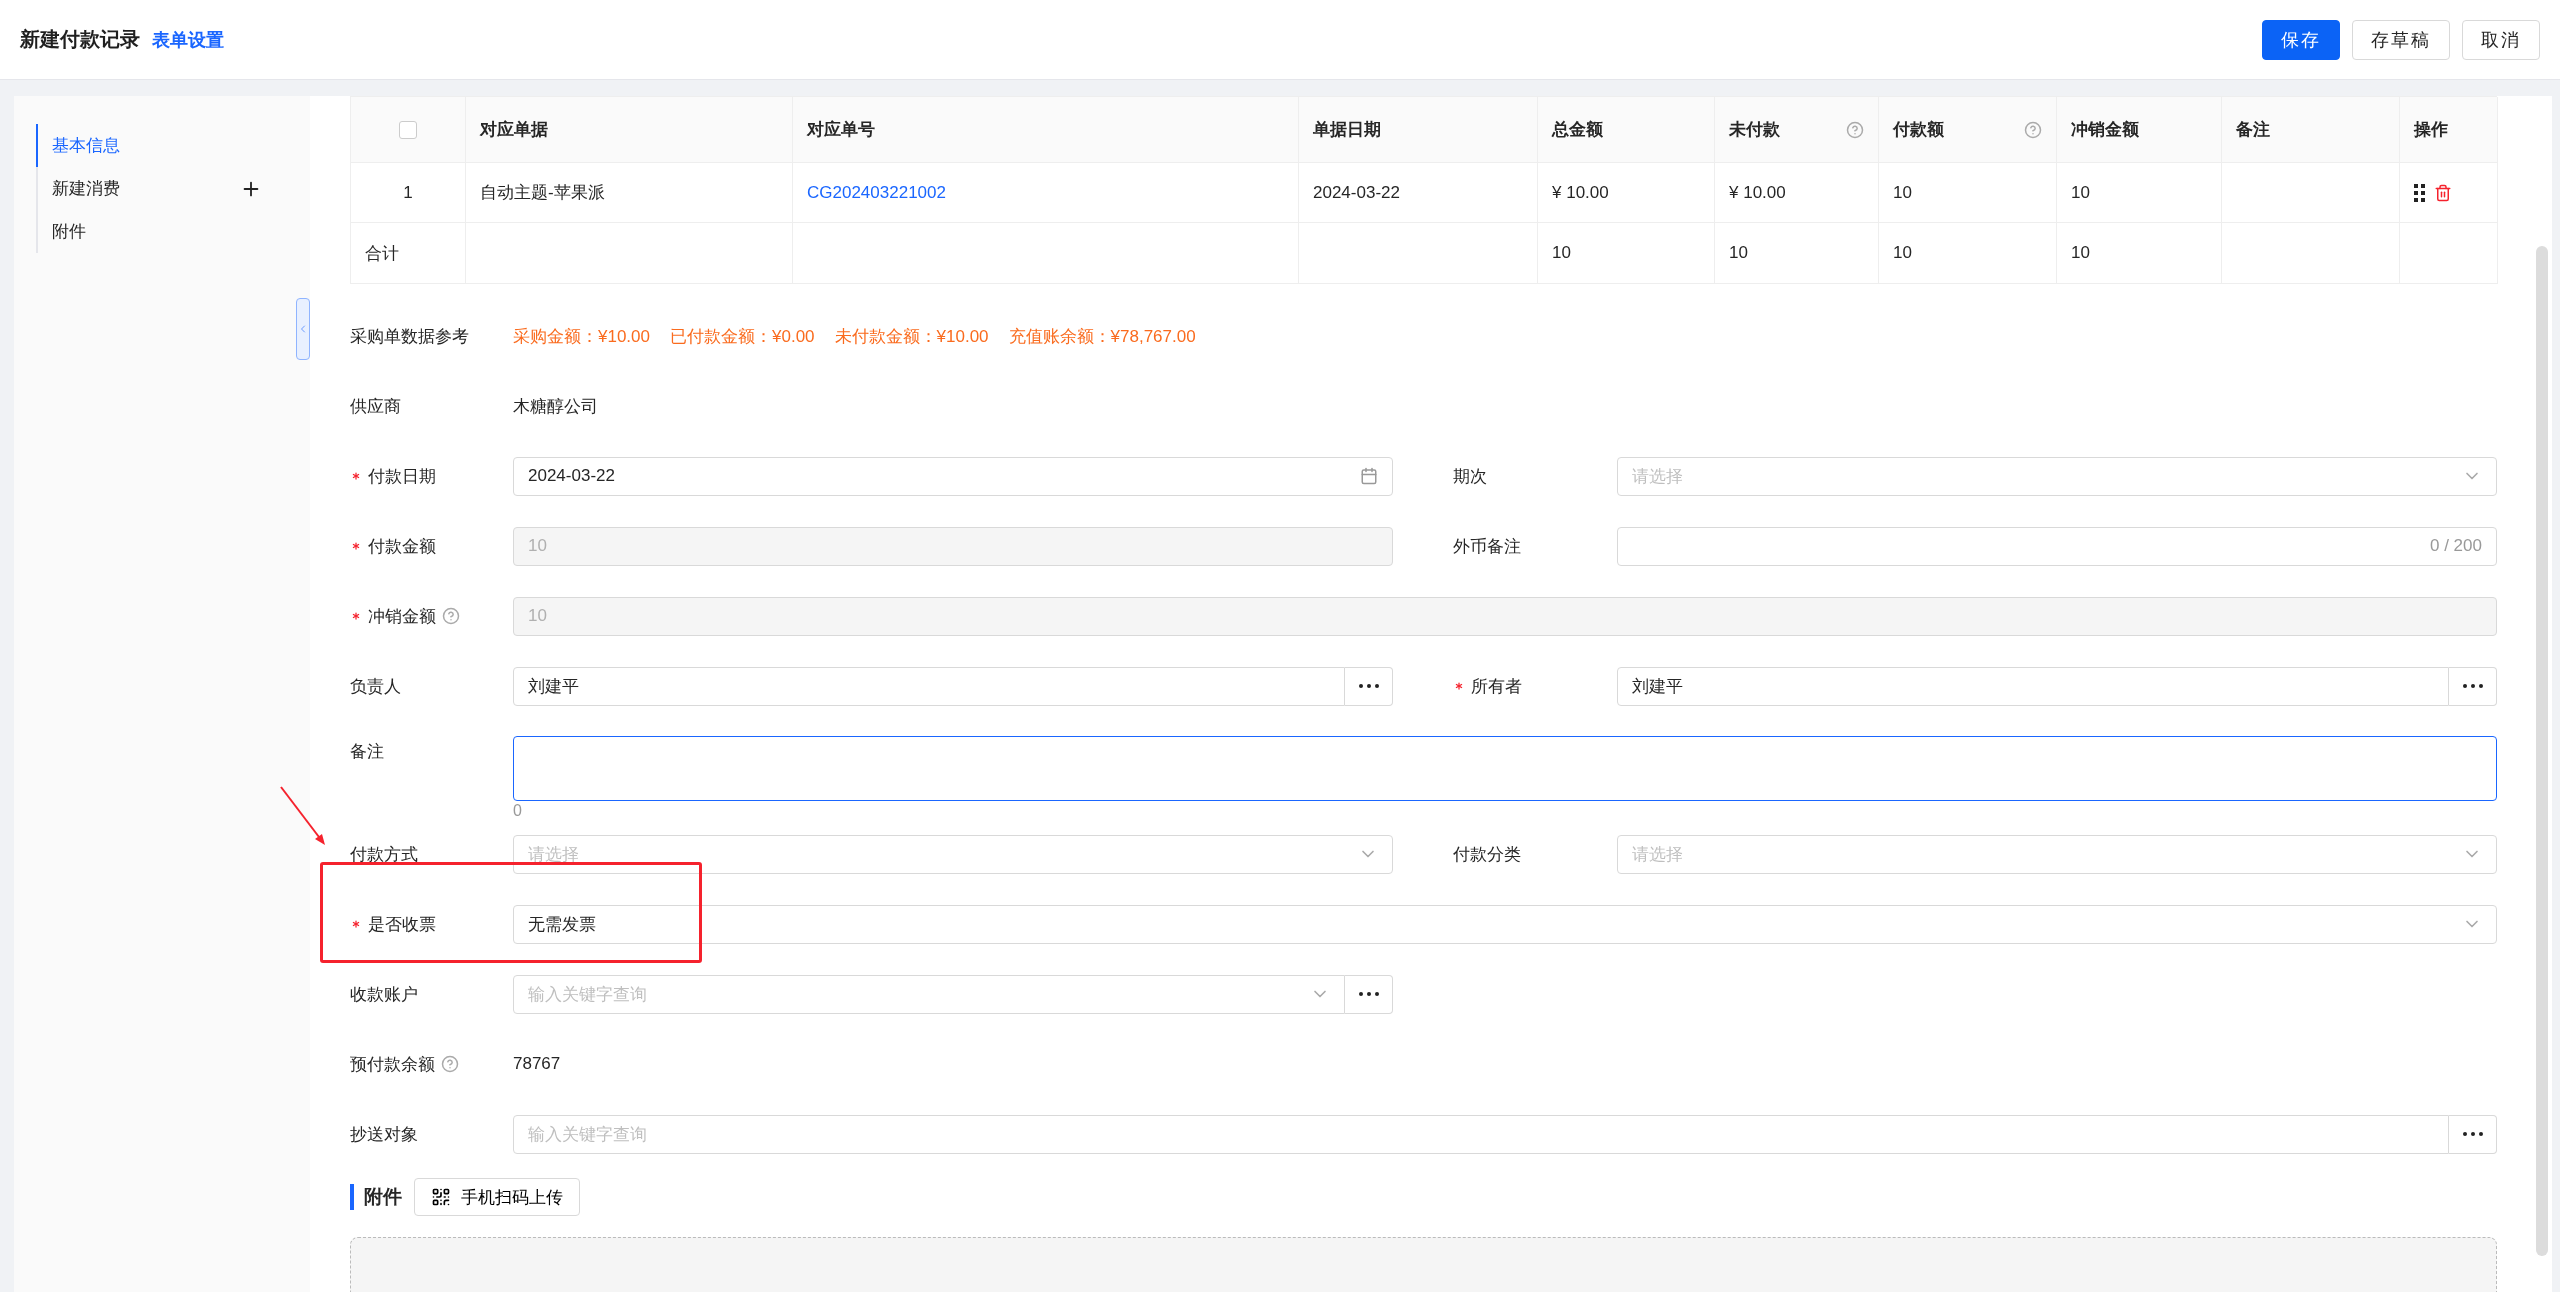 The width and height of the screenshot is (2560, 1292). Describe the element at coordinates (1487, 546) in the screenshot. I see `field-label: 外币备注` at that location.